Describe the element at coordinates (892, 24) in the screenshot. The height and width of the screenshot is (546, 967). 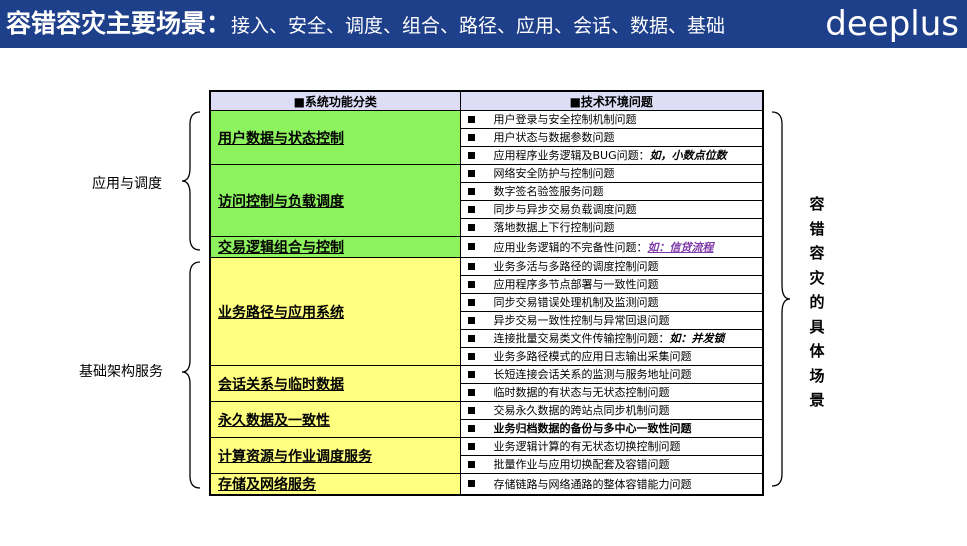
I see `deeplus-logo: deeplus` at that location.